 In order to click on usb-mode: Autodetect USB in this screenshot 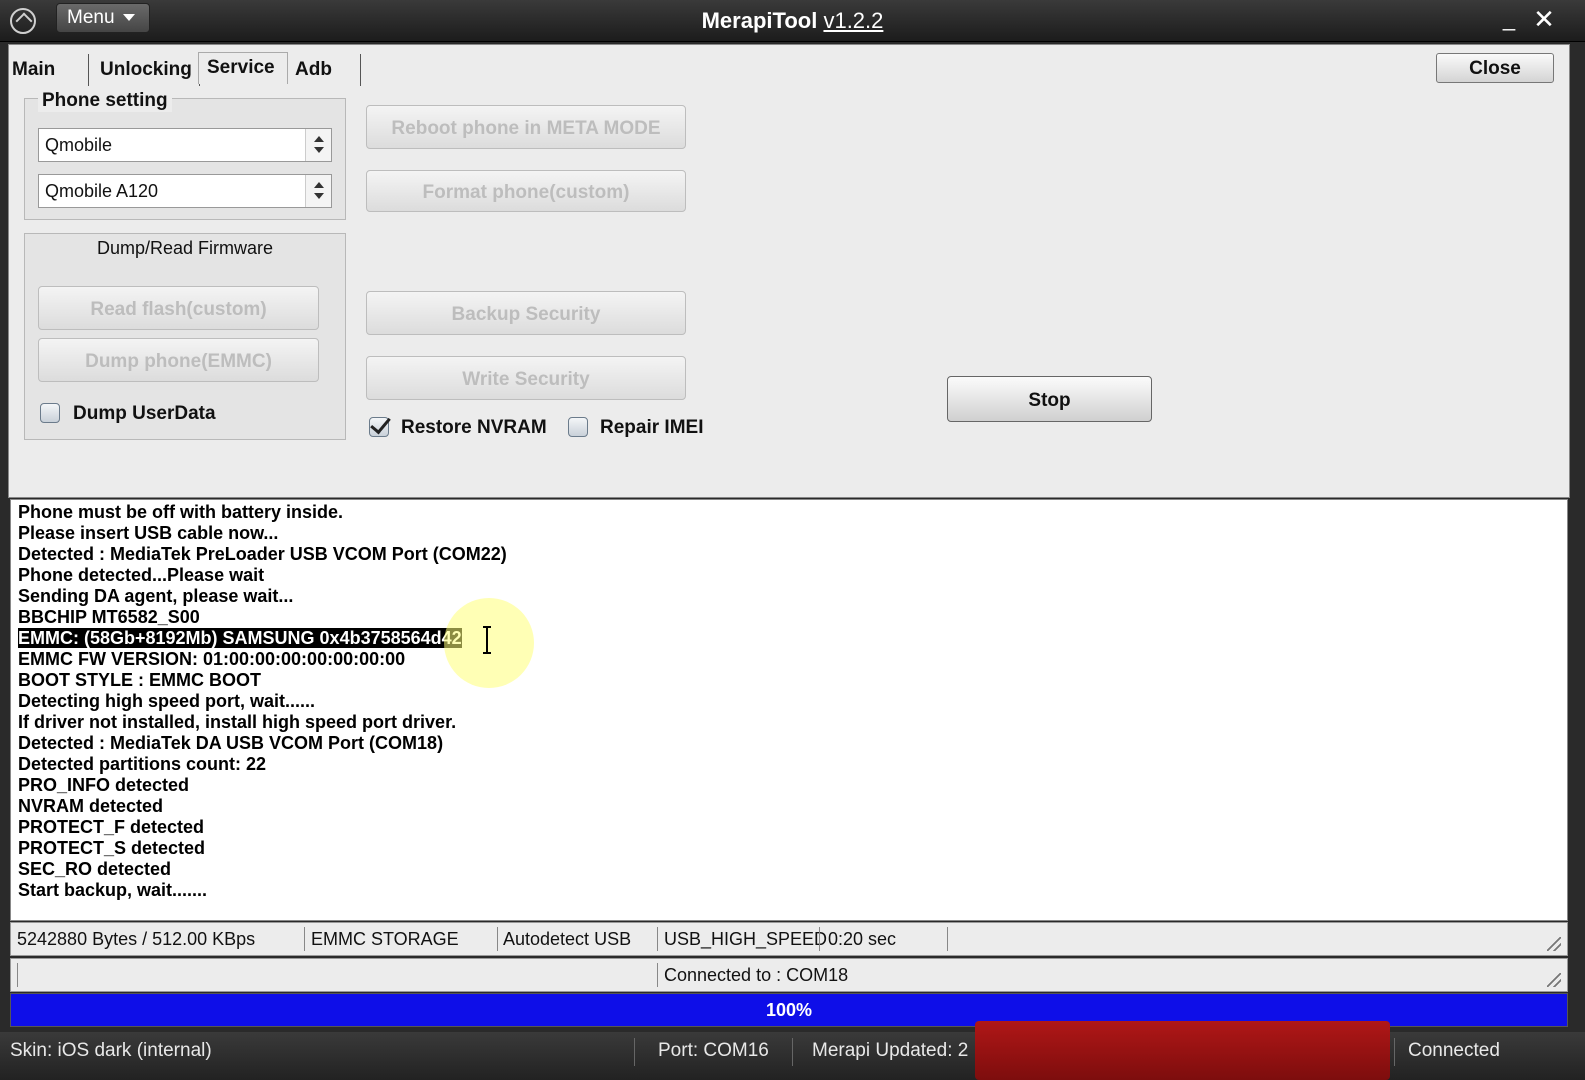, I will do `click(567, 939)`.